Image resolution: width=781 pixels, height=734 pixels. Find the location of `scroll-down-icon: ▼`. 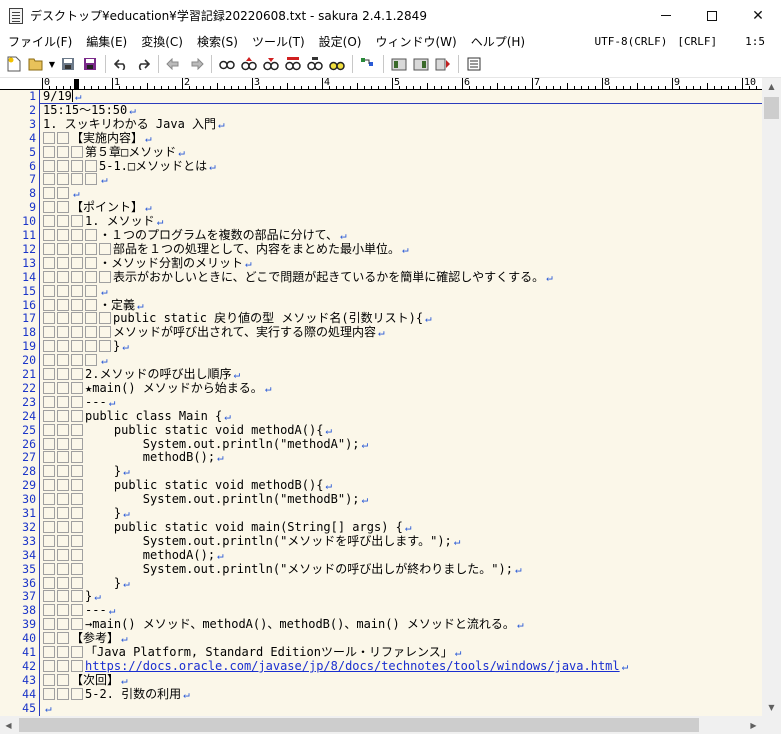

scroll-down-icon: ▼ is located at coordinates (771, 707).